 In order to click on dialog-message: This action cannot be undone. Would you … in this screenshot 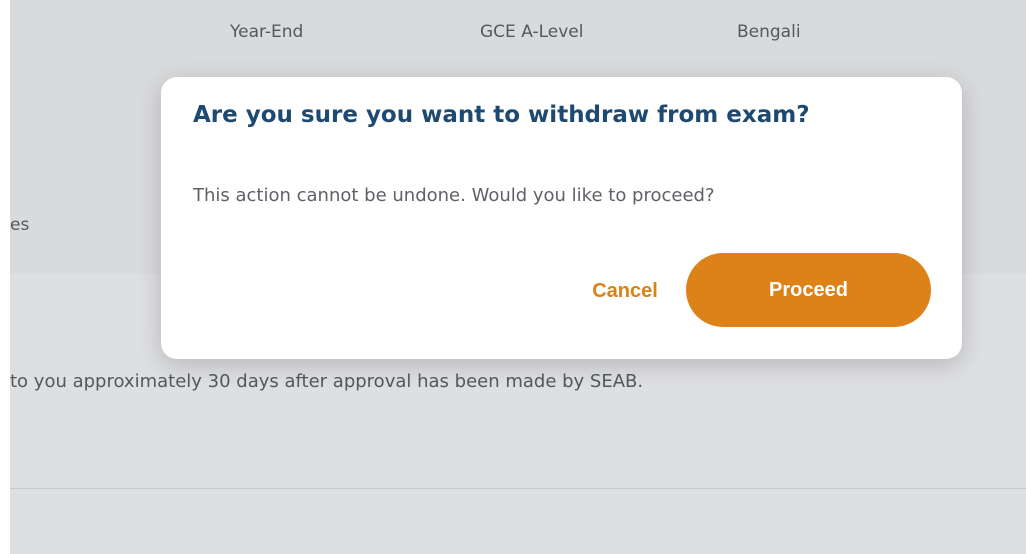, I will do `click(454, 195)`.